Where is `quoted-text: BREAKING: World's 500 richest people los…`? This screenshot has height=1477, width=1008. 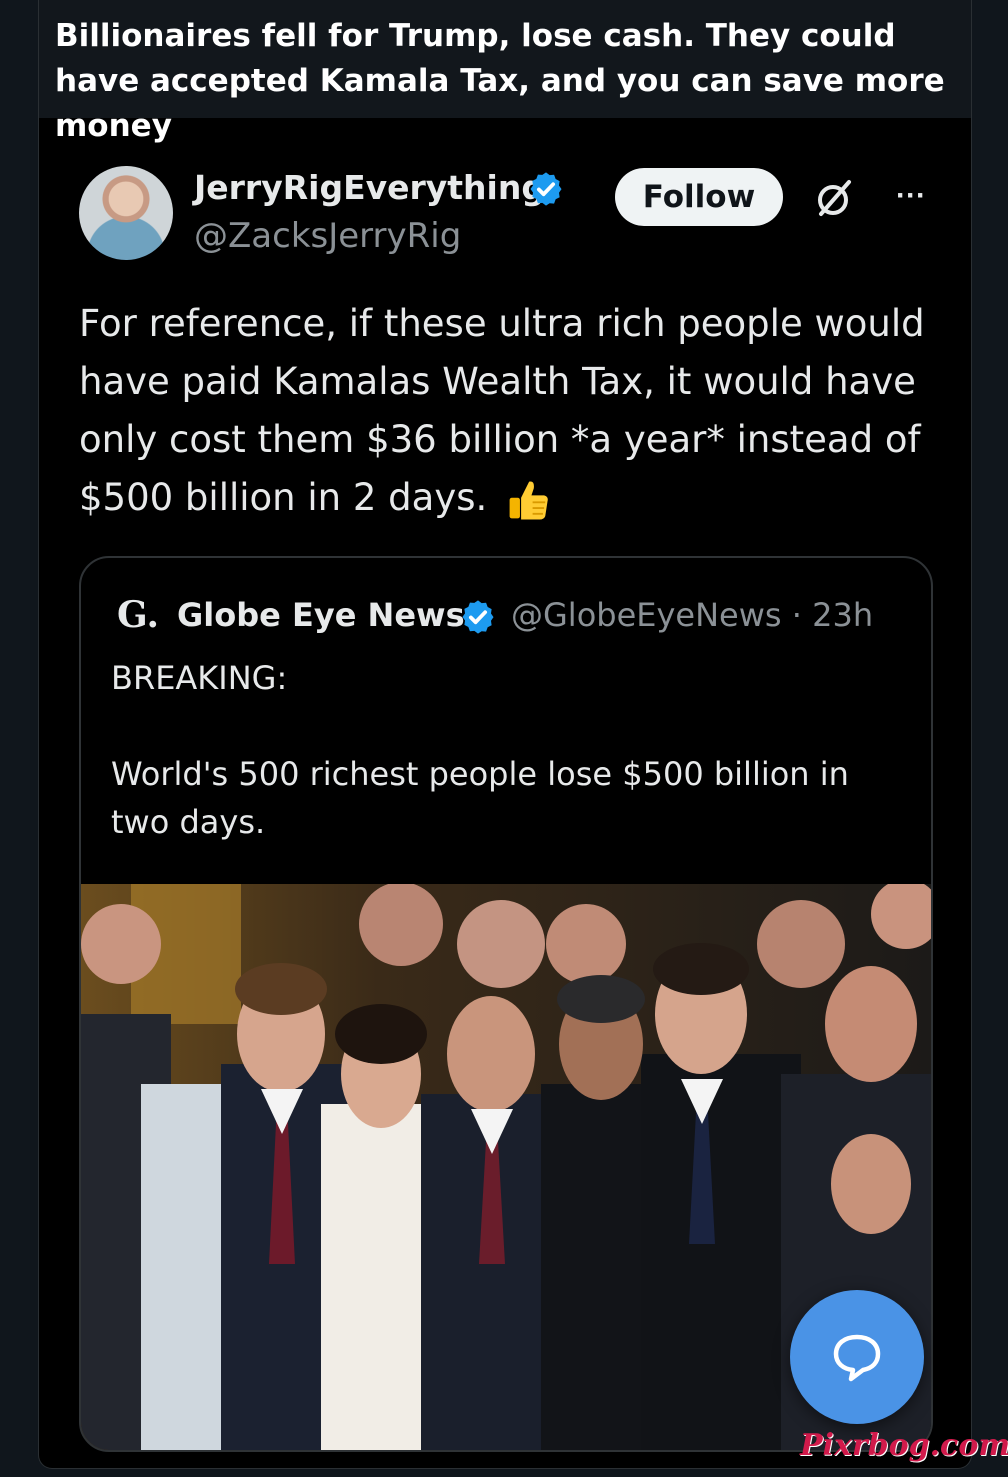 quoted-text: BREAKING: World's 500 richest people los… is located at coordinates (480, 750).